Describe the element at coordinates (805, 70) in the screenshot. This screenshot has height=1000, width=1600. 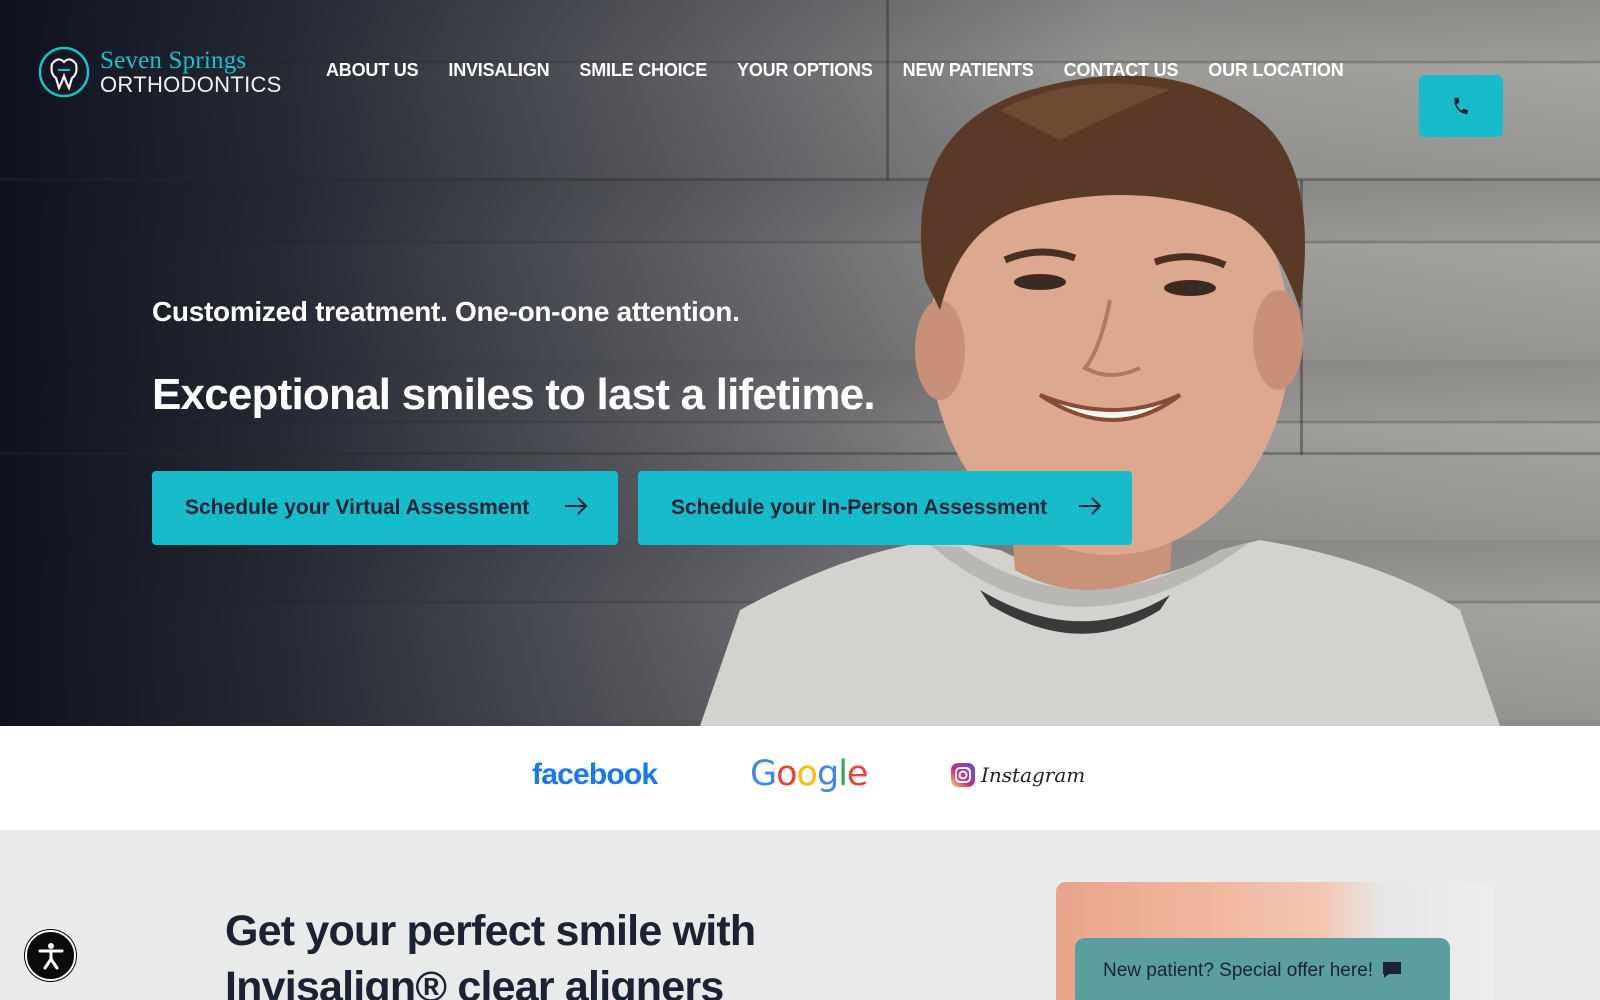
I see `nav-your-options: YOUR OPTIONS` at that location.